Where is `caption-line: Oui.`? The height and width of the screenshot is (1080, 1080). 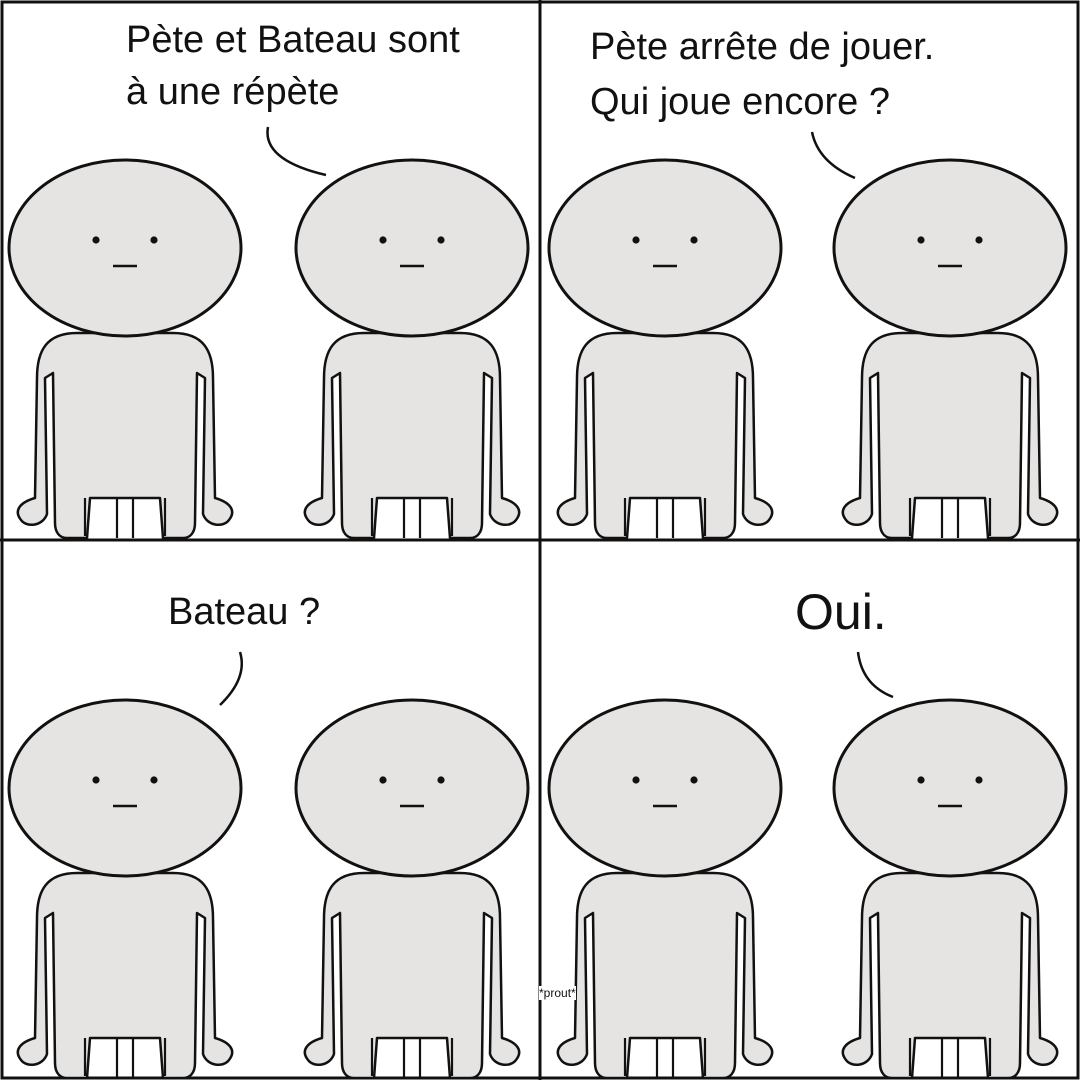 caption-line: Oui. is located at coordinates (841, 612).